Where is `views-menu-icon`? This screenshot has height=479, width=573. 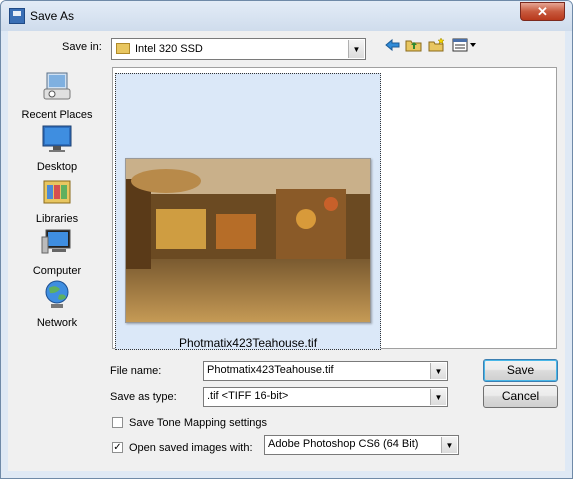 views-menu-icon is located at coordinates (465, 45).